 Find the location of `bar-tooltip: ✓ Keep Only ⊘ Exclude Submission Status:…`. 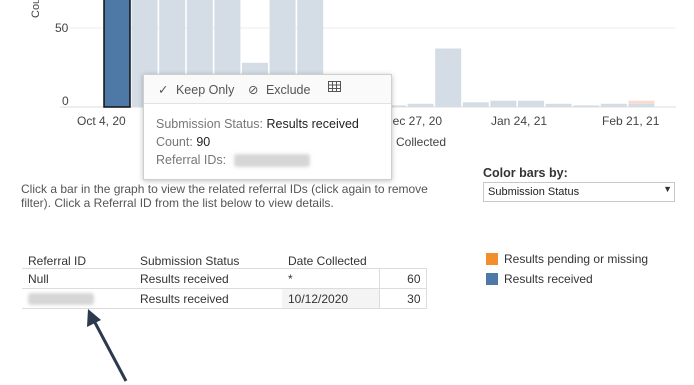

bar-tooltip: ✓ Keep Only ⊘ Exclude Submission Status:… is located at coordinates (267, 127).